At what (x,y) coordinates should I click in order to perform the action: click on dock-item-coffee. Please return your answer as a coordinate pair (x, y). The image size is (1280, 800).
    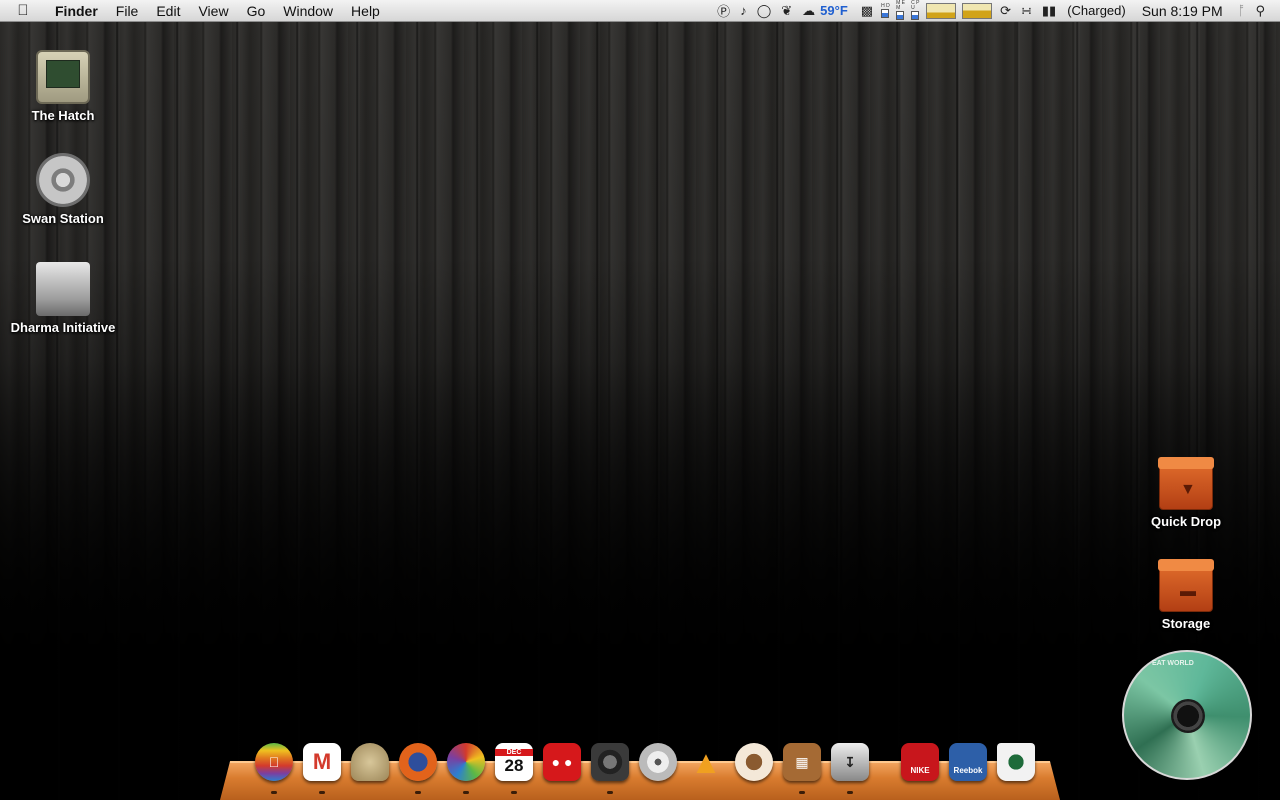
    Looking at the image, I should click on (754, 762).